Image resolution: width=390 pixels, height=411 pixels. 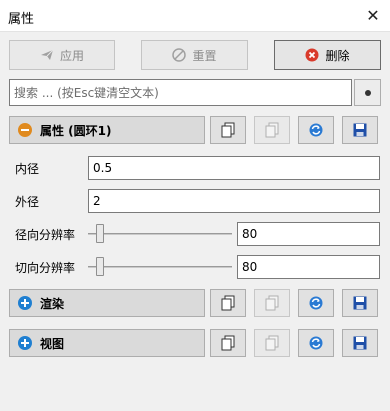 I want to click on paper-plane-icon, so click(x=47, y=54).